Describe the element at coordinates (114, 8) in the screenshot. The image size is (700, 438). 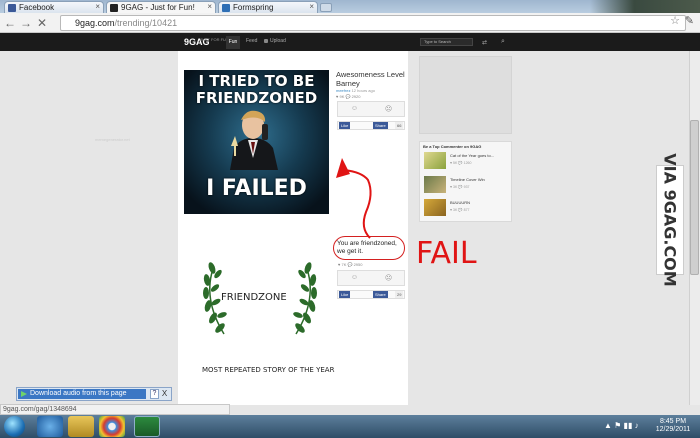
I see `9gag-icon` at that location.